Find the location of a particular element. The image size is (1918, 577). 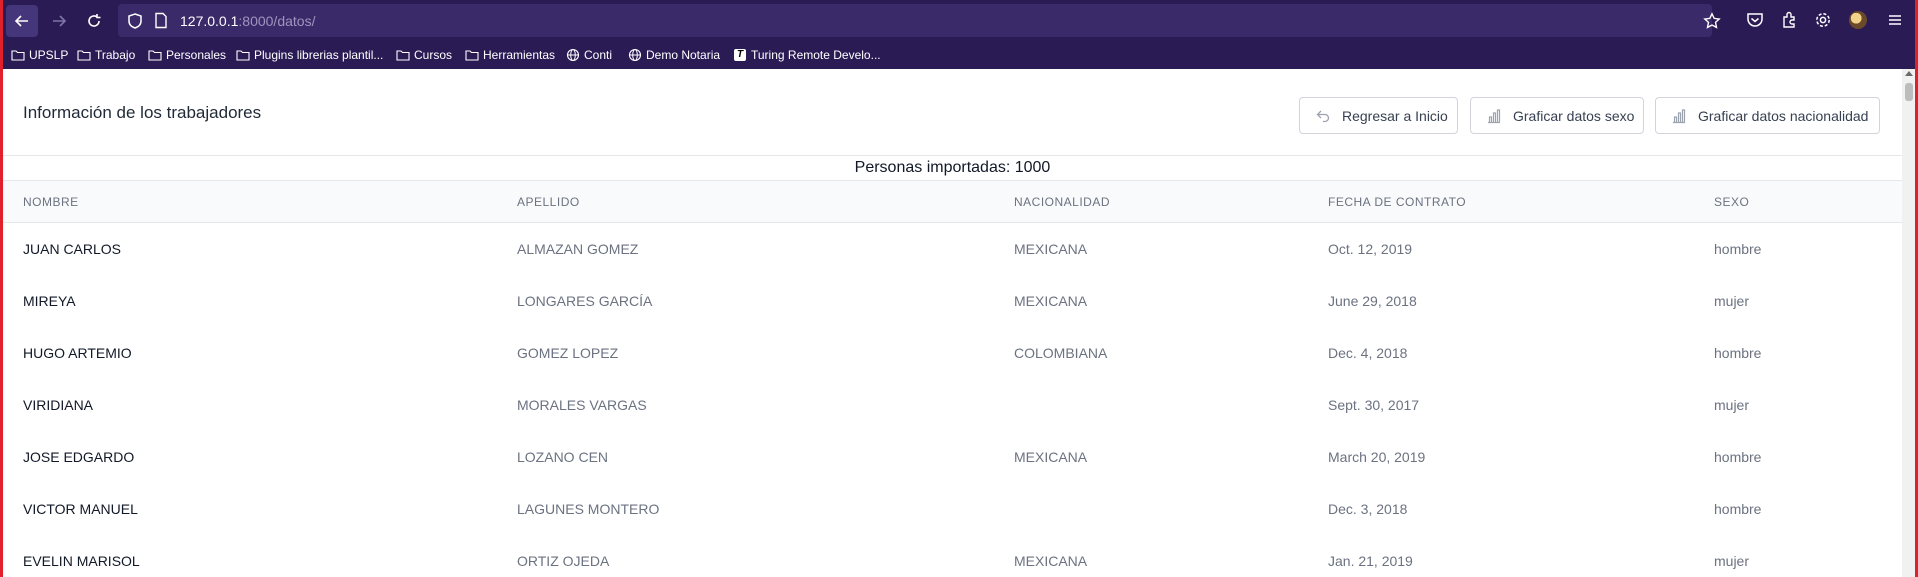

cell-nombre: JUAN CARLOS is located at coordinates (72, 249).